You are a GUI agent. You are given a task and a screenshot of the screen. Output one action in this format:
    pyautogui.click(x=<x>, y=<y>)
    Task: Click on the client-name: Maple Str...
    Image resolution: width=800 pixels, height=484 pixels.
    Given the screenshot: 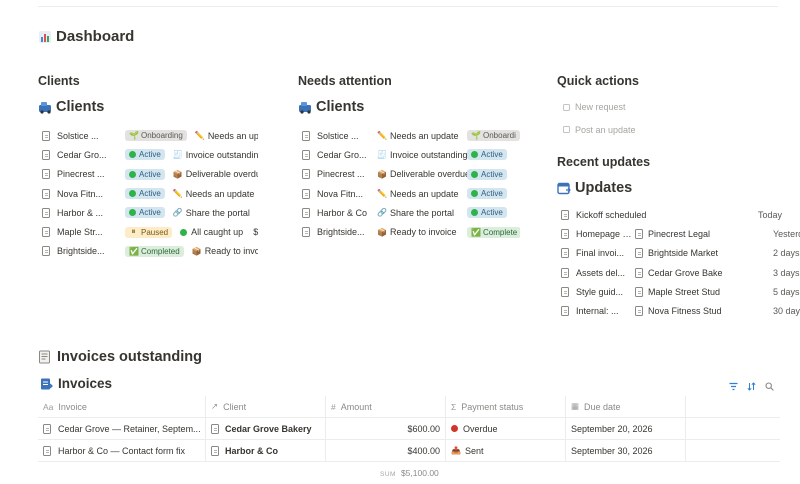 What is the action you would take?
    pyautogui.click(x=91, y=232)
    